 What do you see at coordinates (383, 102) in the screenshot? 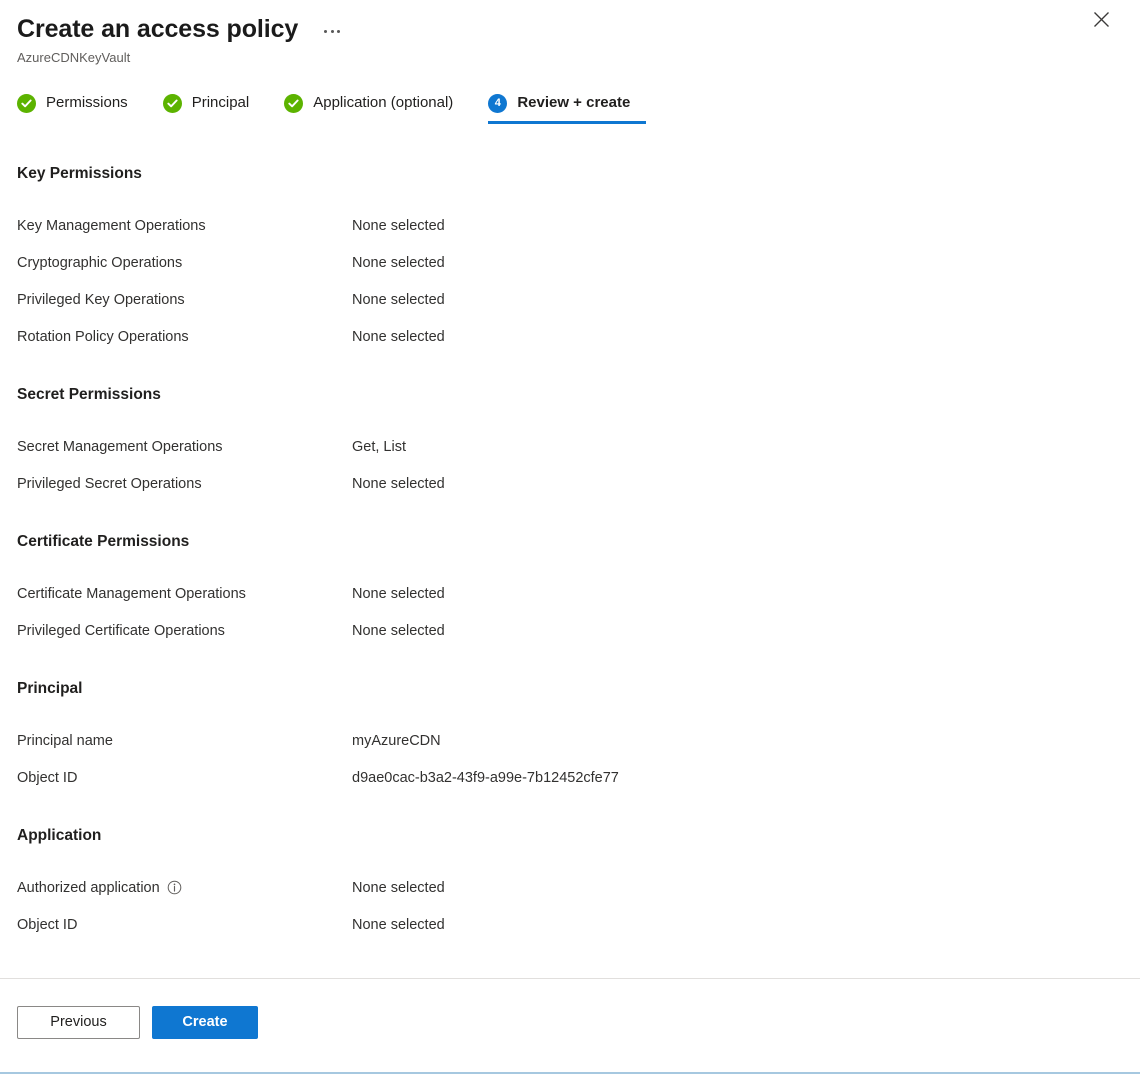
I see `tab-label: Application (optional)` at bounding box center [383, 102].